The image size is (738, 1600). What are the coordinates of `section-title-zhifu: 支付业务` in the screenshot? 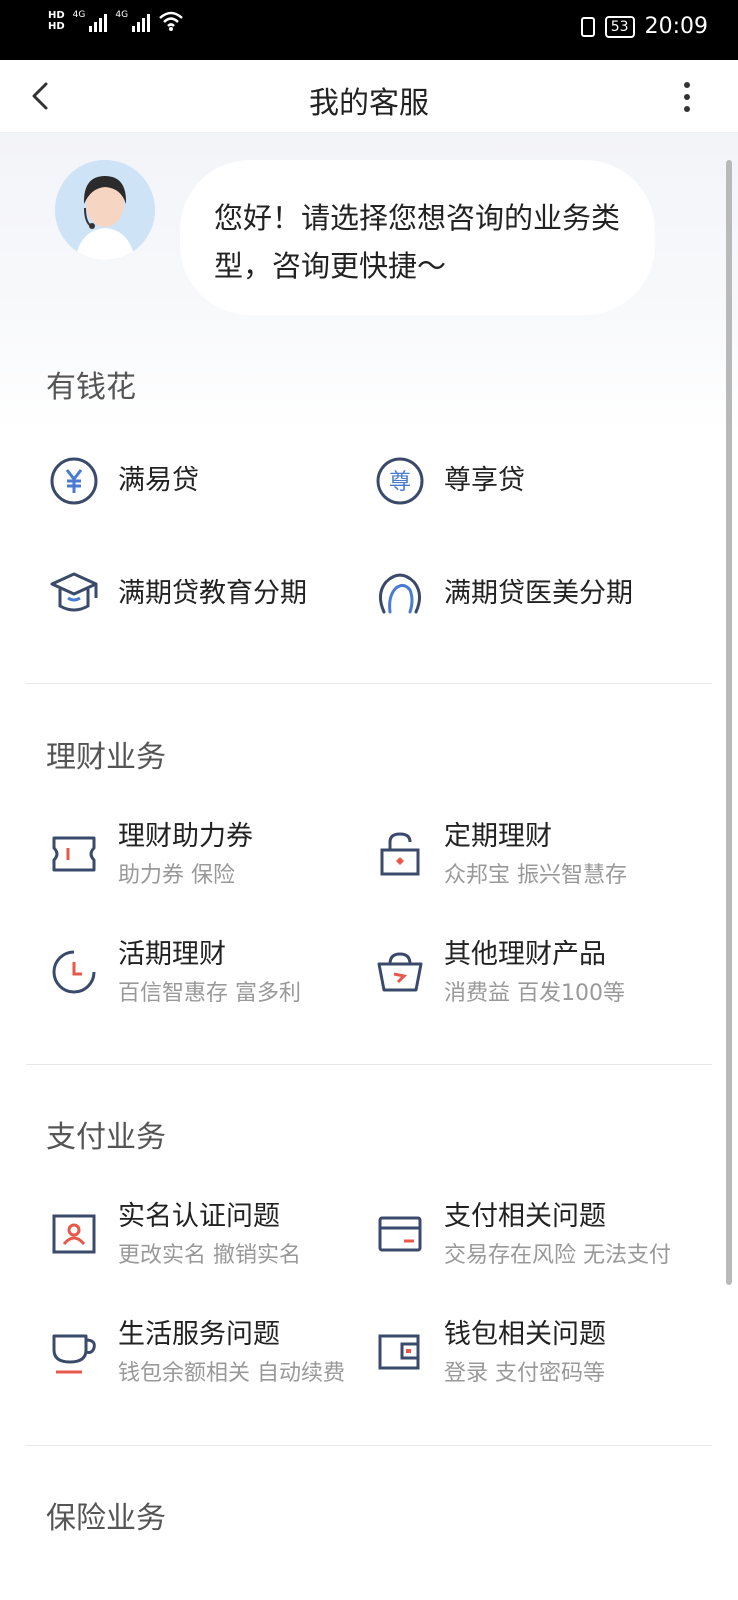 It's located at (106, 1137).